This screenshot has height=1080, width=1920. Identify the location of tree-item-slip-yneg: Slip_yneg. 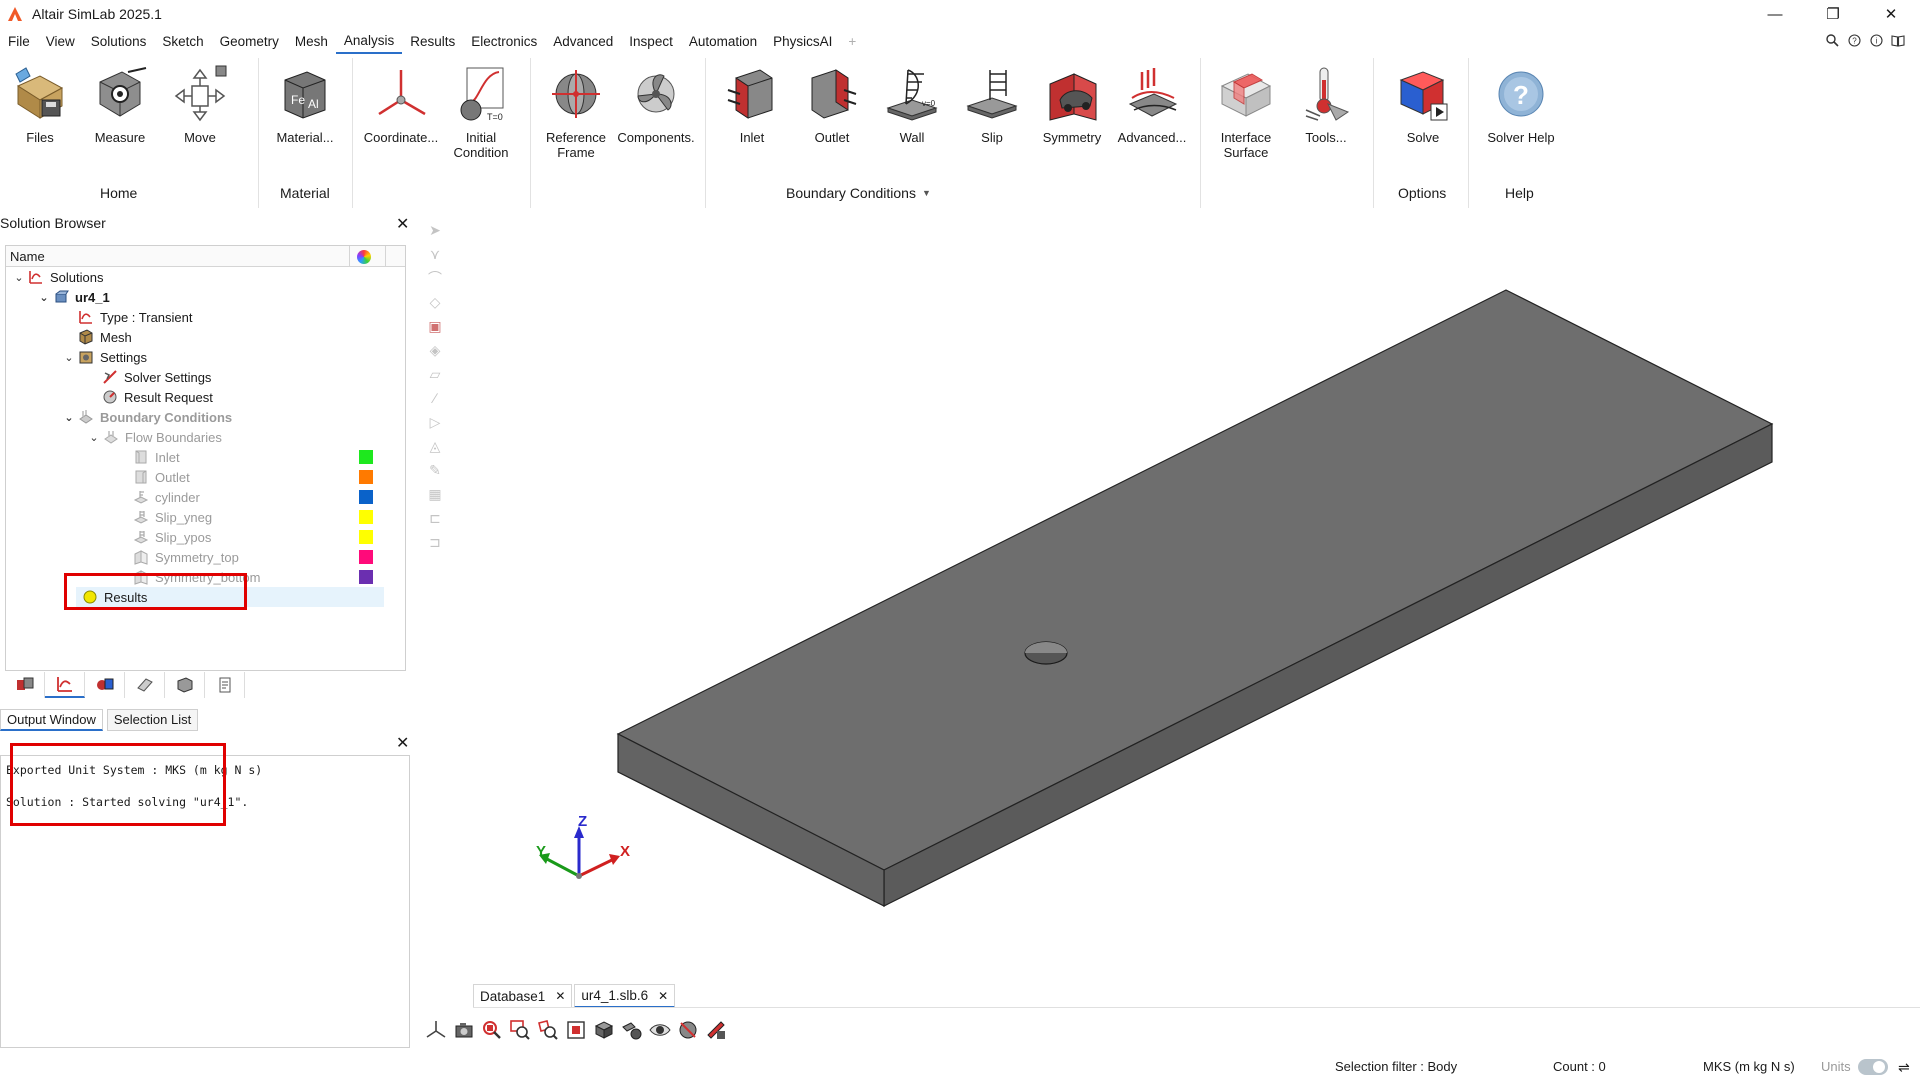
(171, 517).